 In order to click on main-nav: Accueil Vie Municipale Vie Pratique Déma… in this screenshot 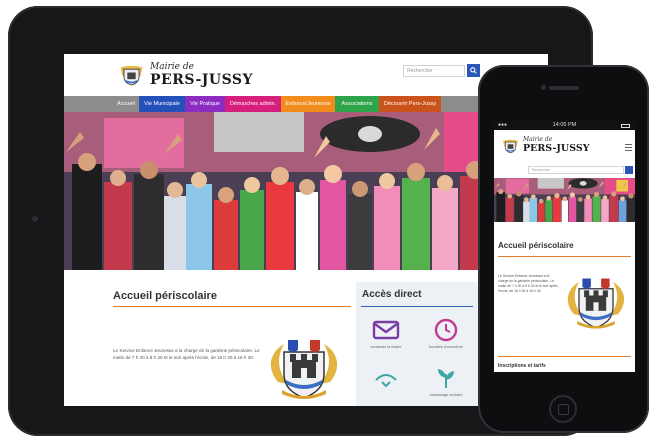, I will do `click(306, 104)`.